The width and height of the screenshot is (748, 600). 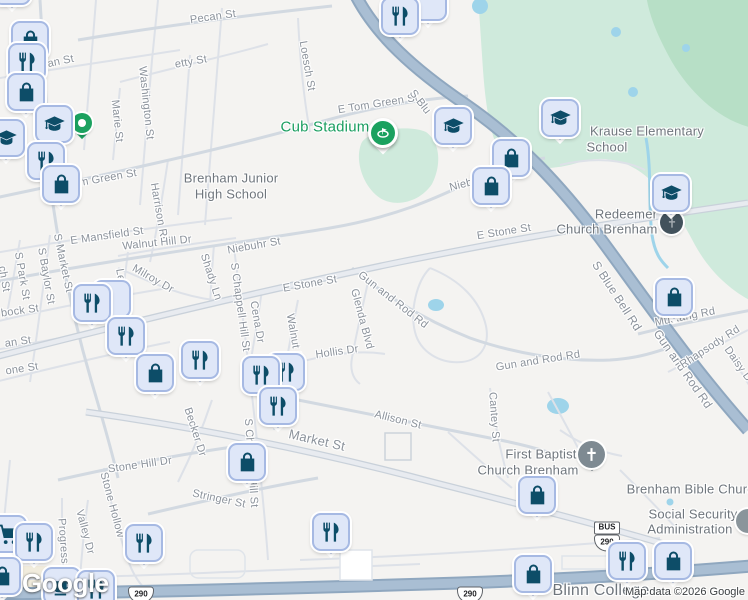 I want to click on marker-stadium-icon, so click(x=383, y=136).